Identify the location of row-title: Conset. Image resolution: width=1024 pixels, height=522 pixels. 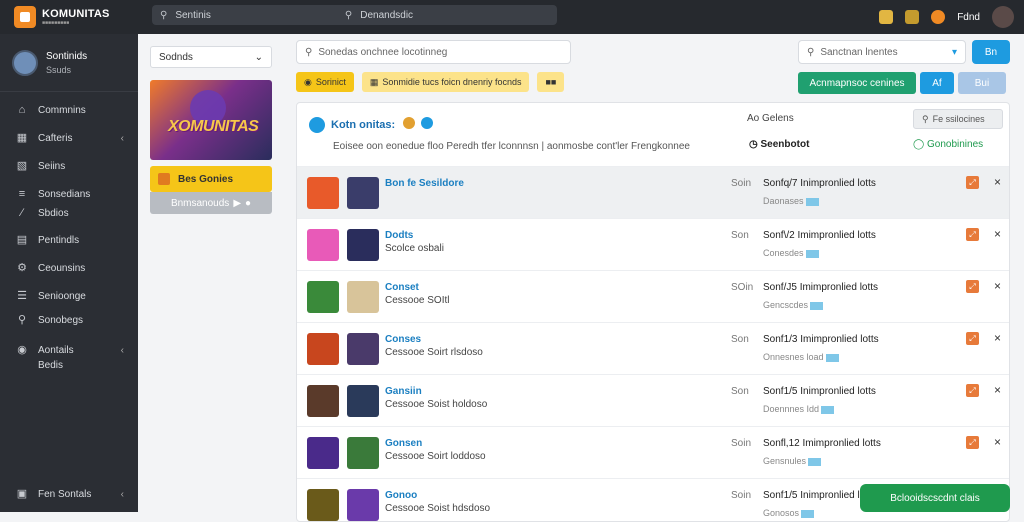
(402, 287).